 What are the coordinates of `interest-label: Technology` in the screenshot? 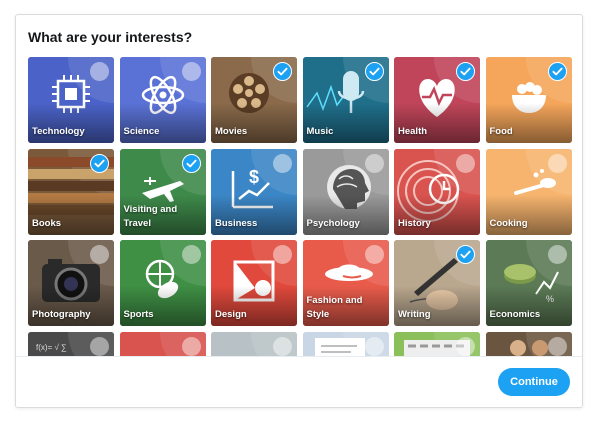 It's located at (58, 131).